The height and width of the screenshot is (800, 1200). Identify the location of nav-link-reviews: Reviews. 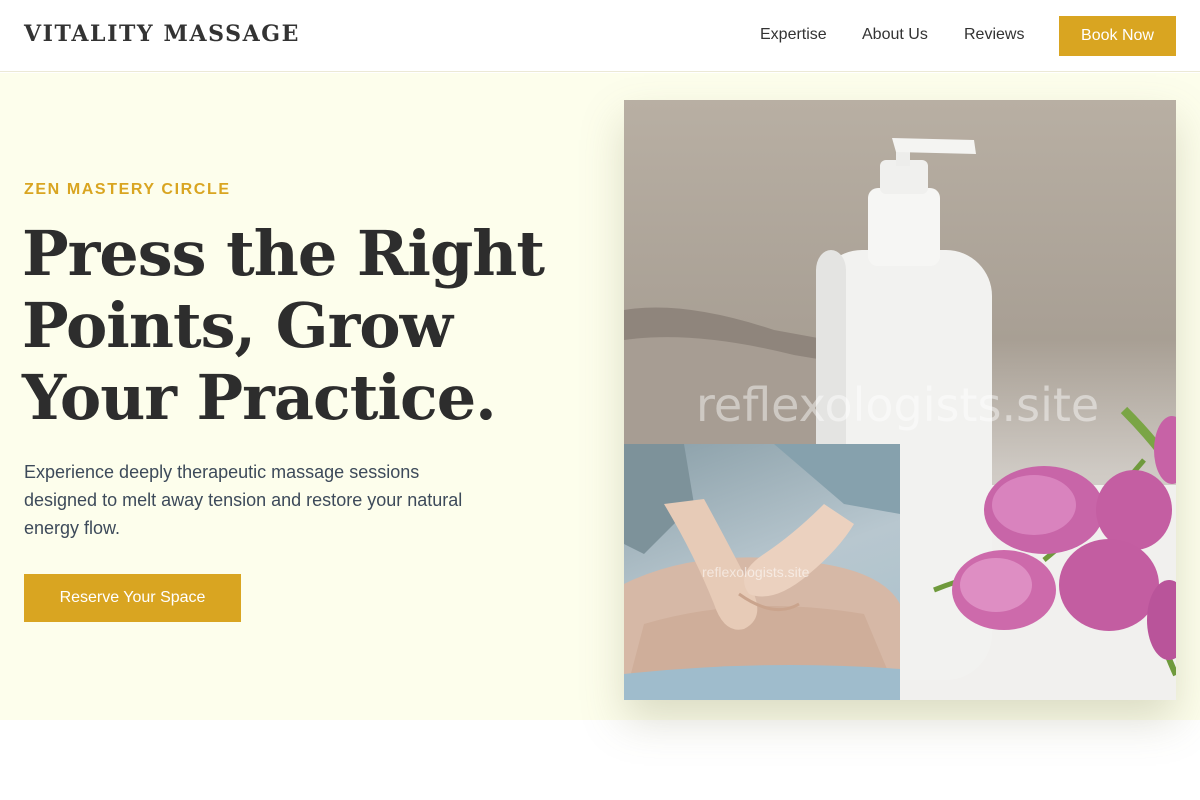
(994, 35).